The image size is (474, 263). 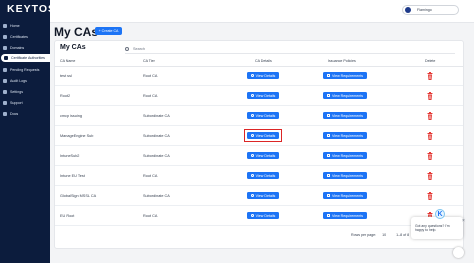 I want to click on sidebar-item-label: Settings, so click(x=16, y=91).